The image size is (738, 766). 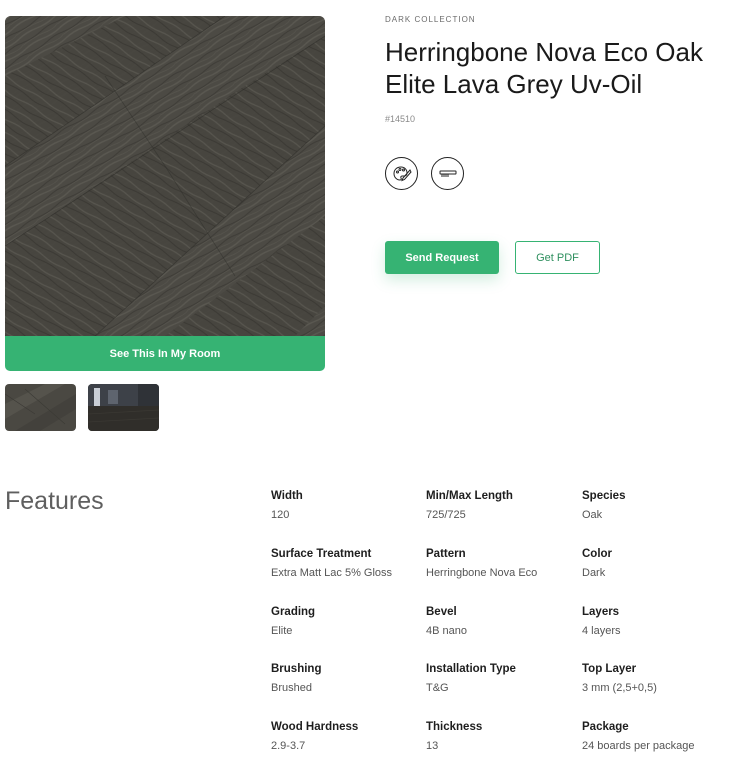 I want to click on room-thumbnail-image, so click(x=123, y=407).